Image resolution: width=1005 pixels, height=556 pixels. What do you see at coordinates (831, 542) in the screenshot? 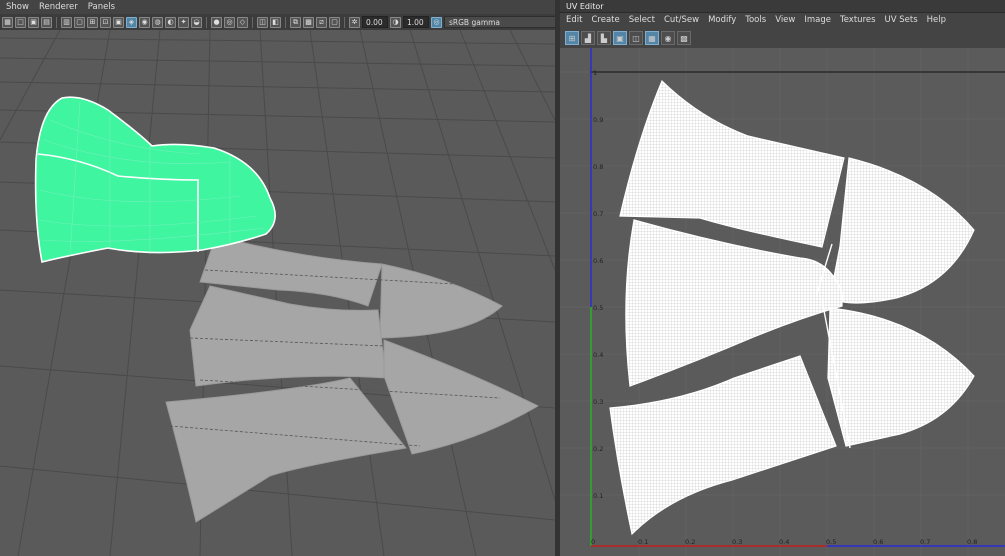
I see `u-tick-label: 0.5` at bounding box center [831, 542].